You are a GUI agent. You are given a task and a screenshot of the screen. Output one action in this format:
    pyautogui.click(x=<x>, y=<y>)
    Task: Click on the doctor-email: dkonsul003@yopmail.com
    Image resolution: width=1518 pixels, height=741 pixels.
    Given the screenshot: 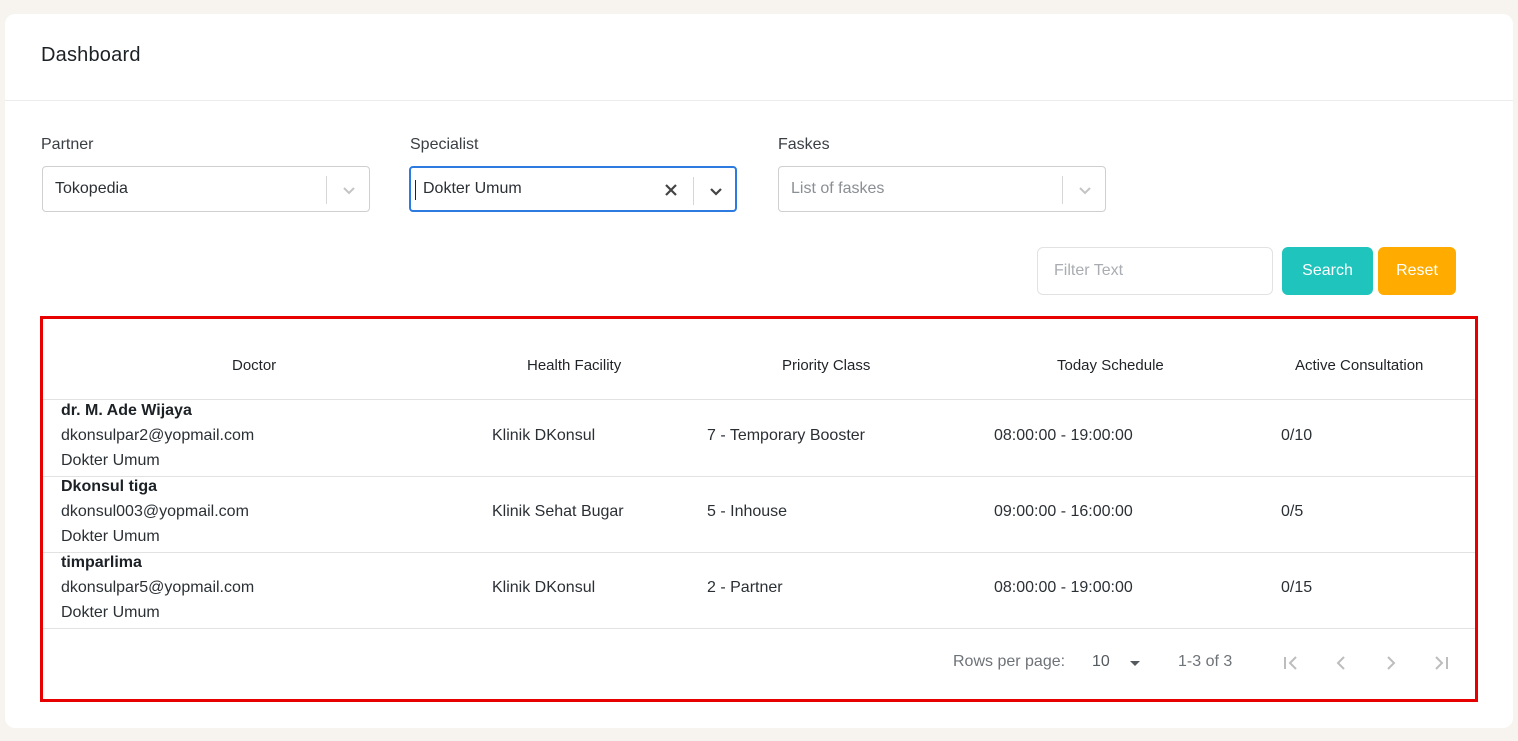 What is the action you would take?
    pyautogui.click(x=155, y=511)
    